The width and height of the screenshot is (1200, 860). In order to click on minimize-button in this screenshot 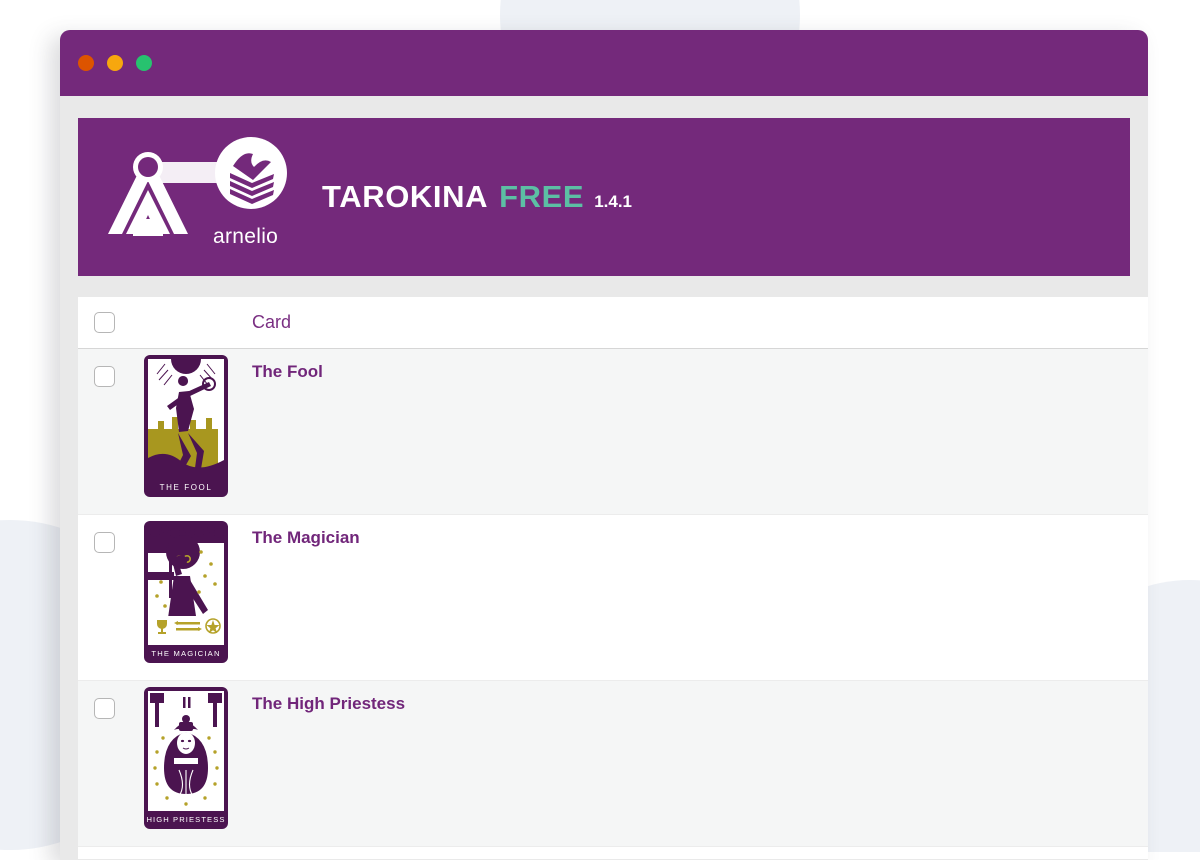, I will do `click(115, 63)`.